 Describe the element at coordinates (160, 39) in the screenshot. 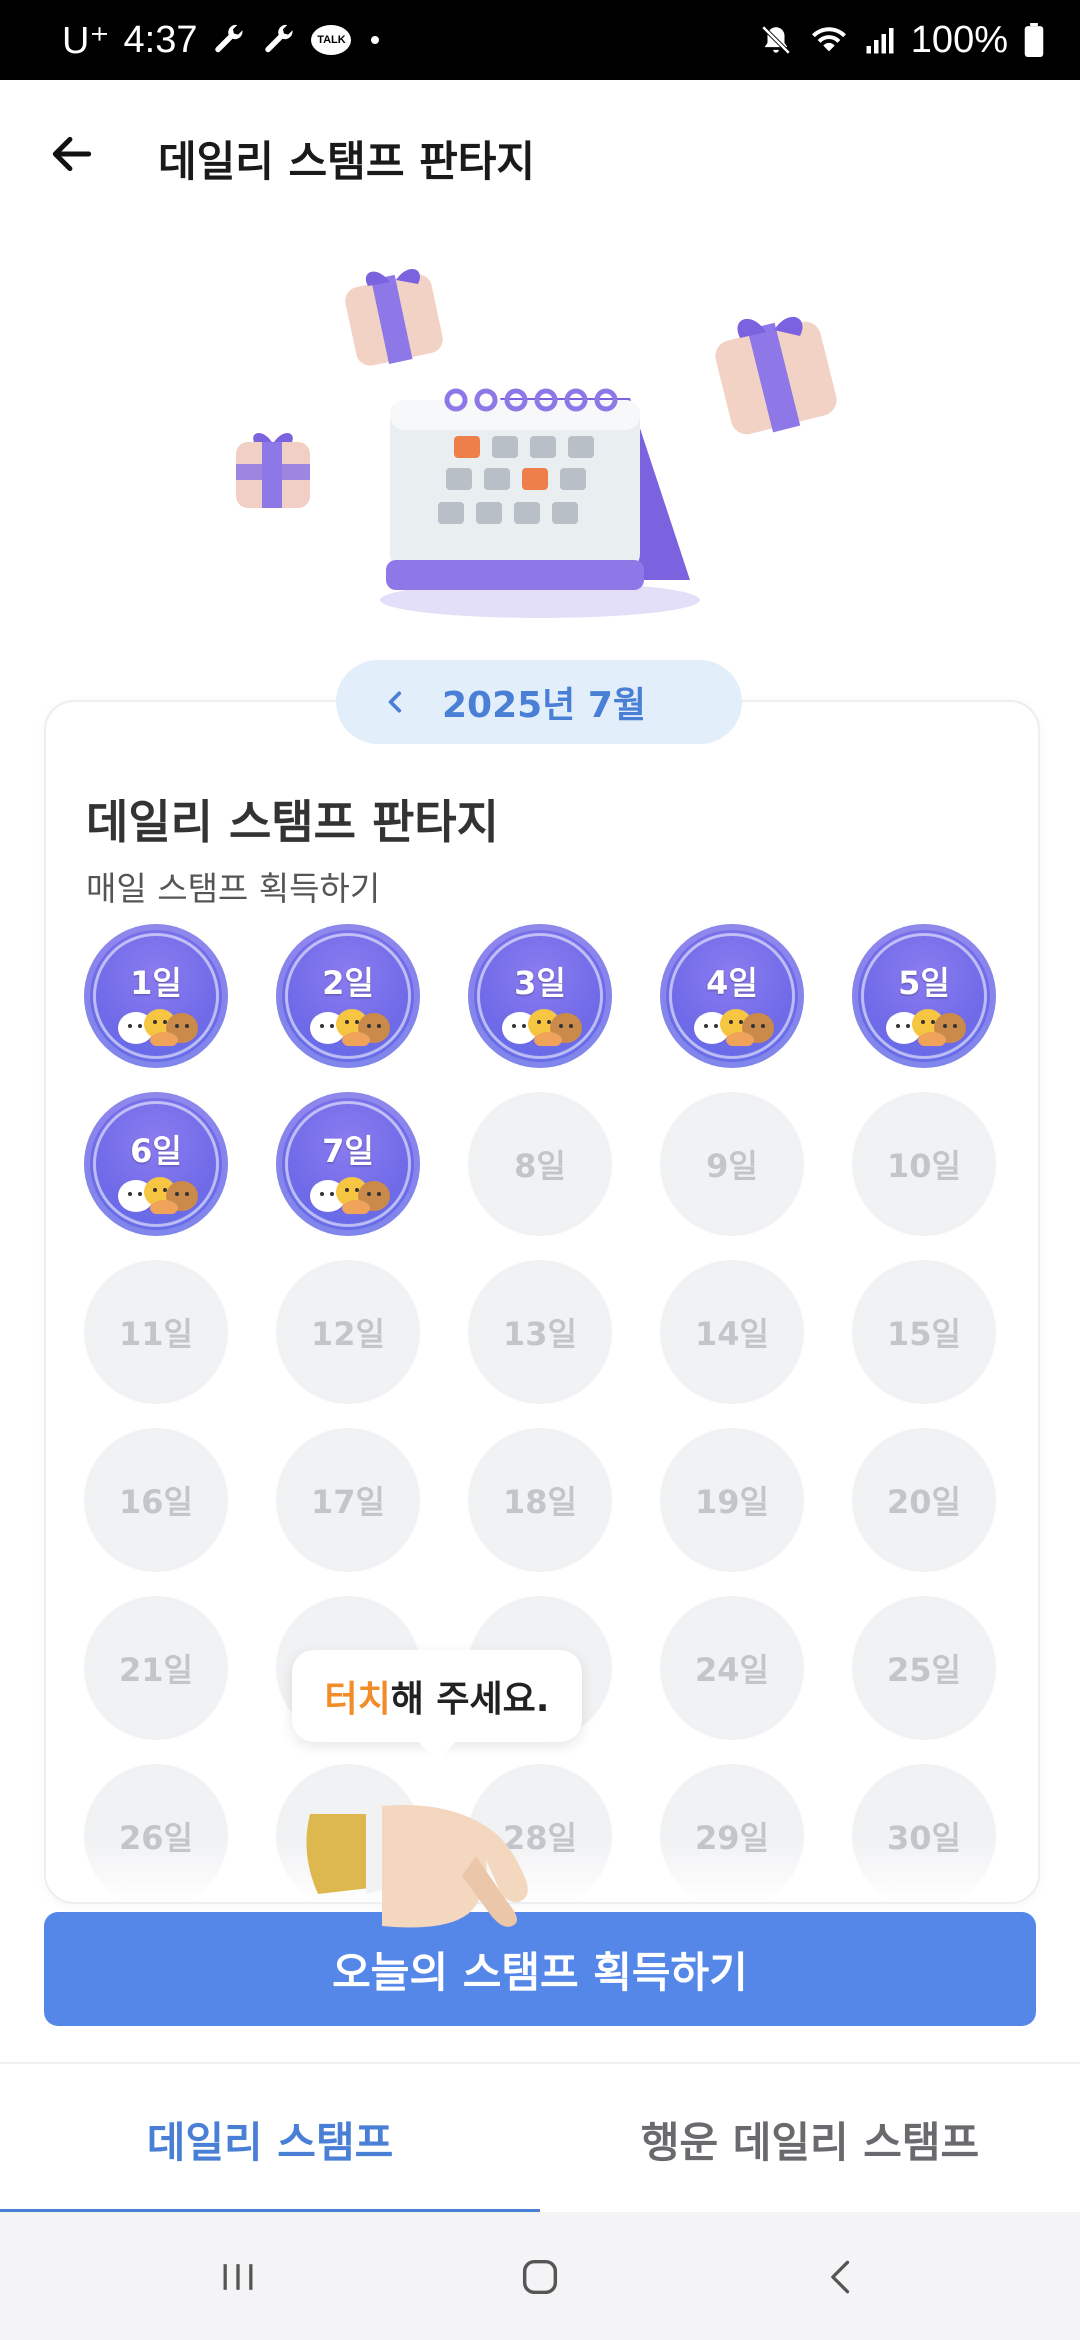

I see `clock: 4:37` at that location.